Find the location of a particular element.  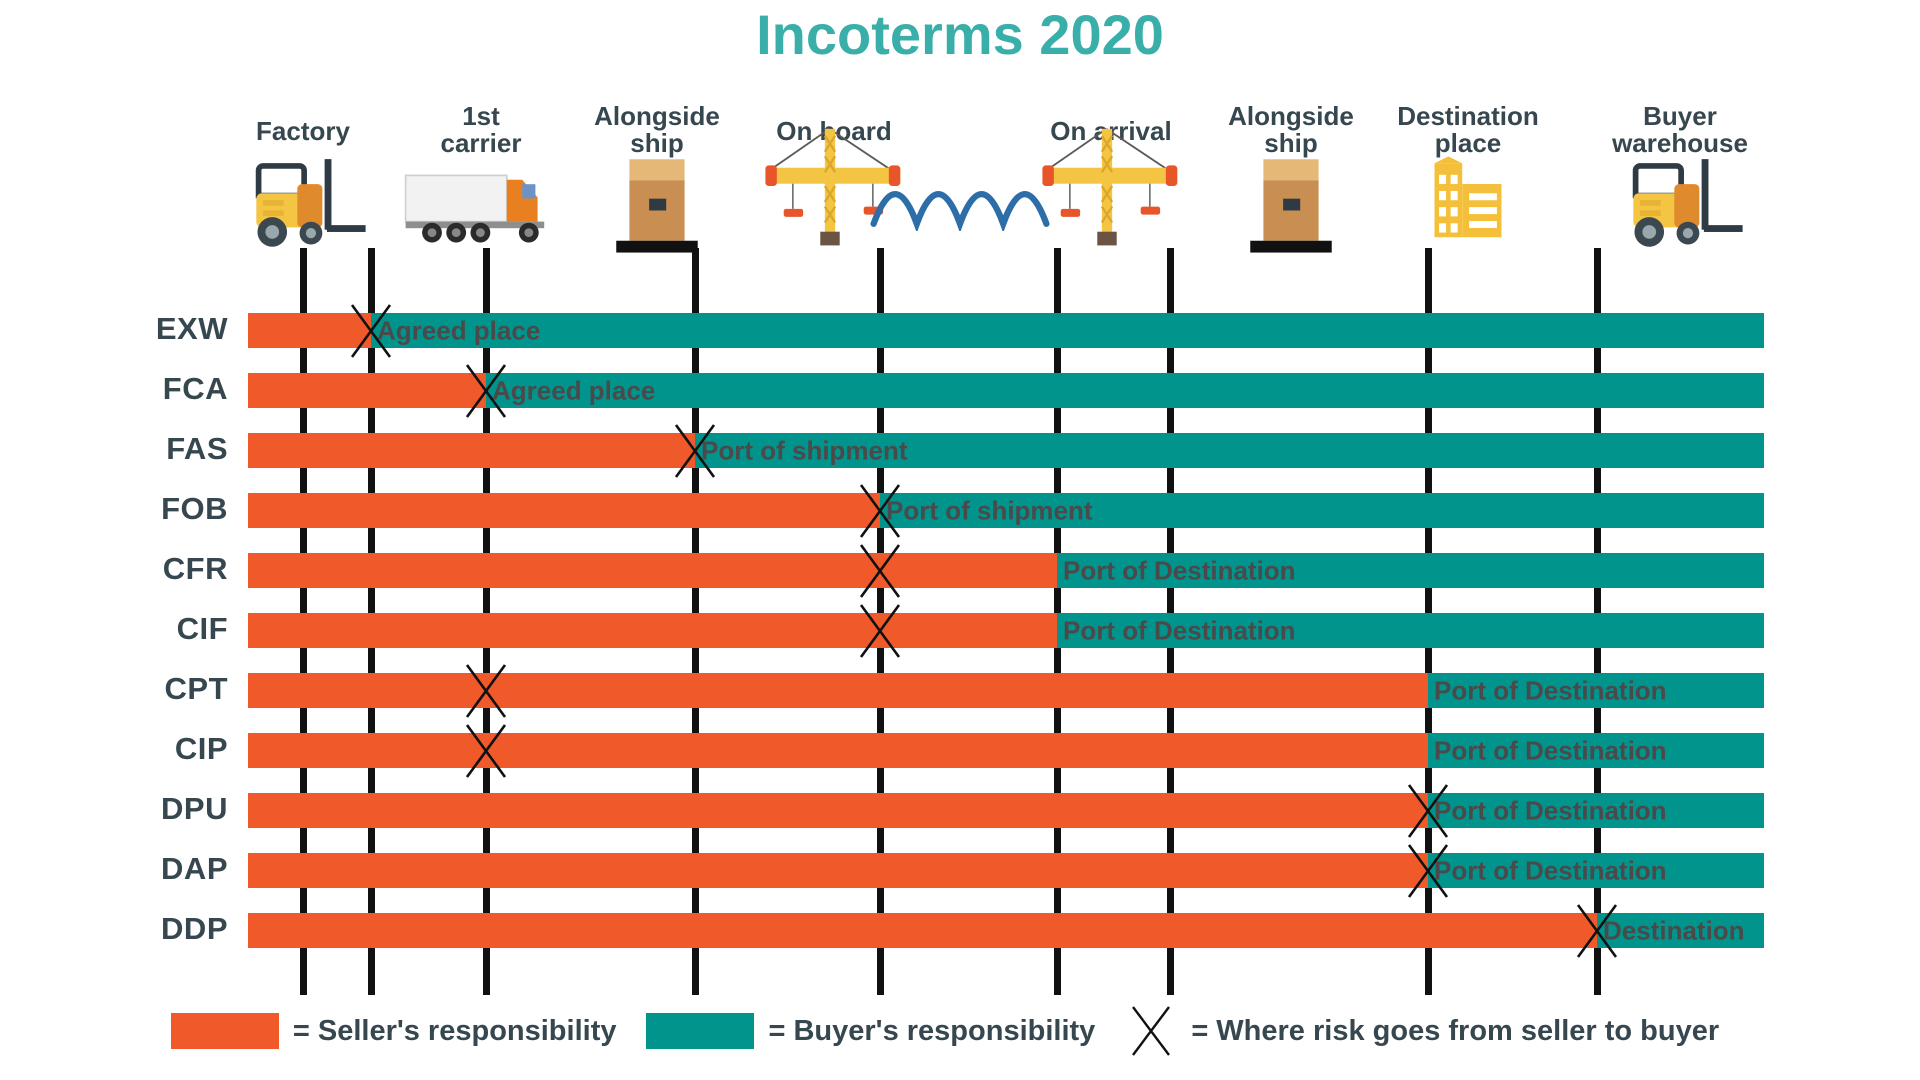

row-label-cpt: CPT is located at coordinates (196, 688).